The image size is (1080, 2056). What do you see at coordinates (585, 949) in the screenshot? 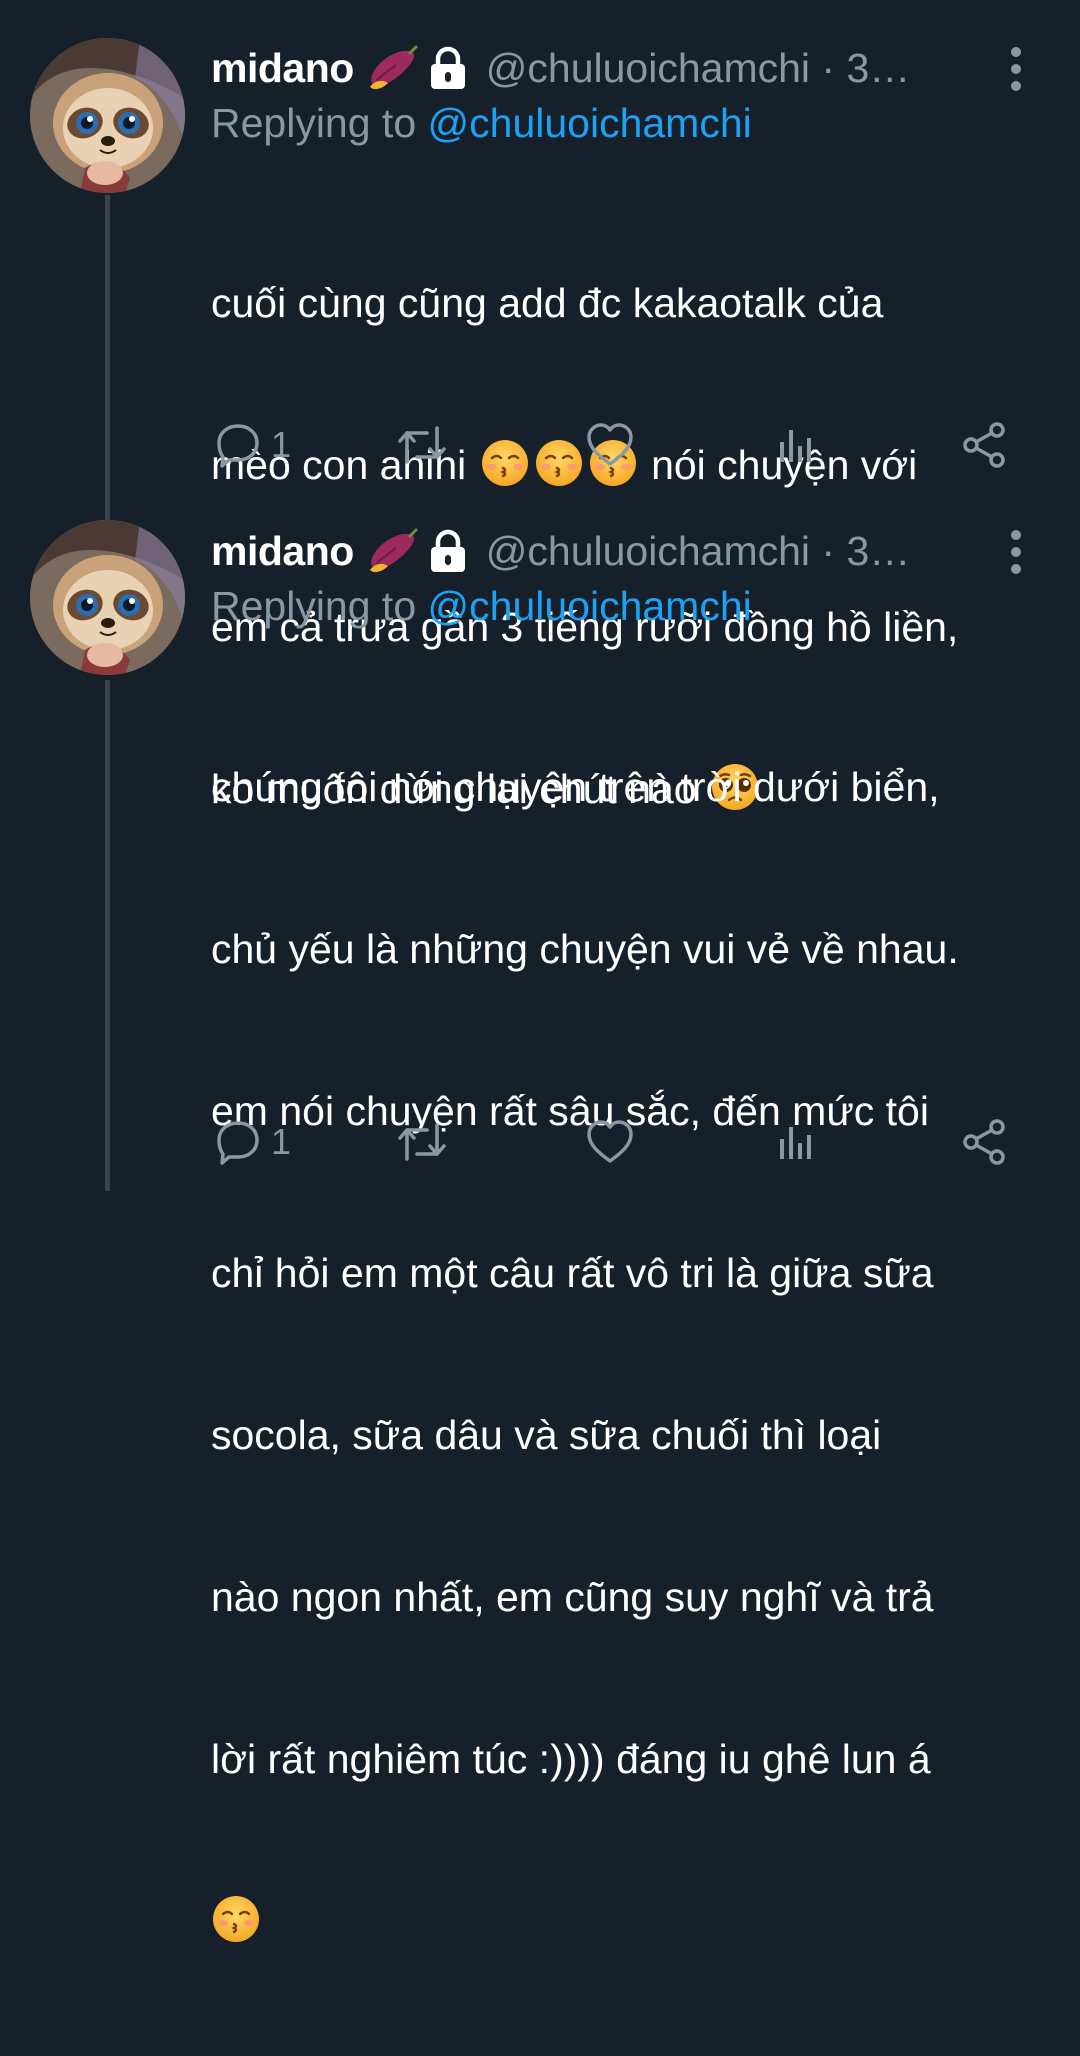
I see `text-line: chủ yếu là những chuyện vui vẻ về nhau.` at bounding box center [585, 949].